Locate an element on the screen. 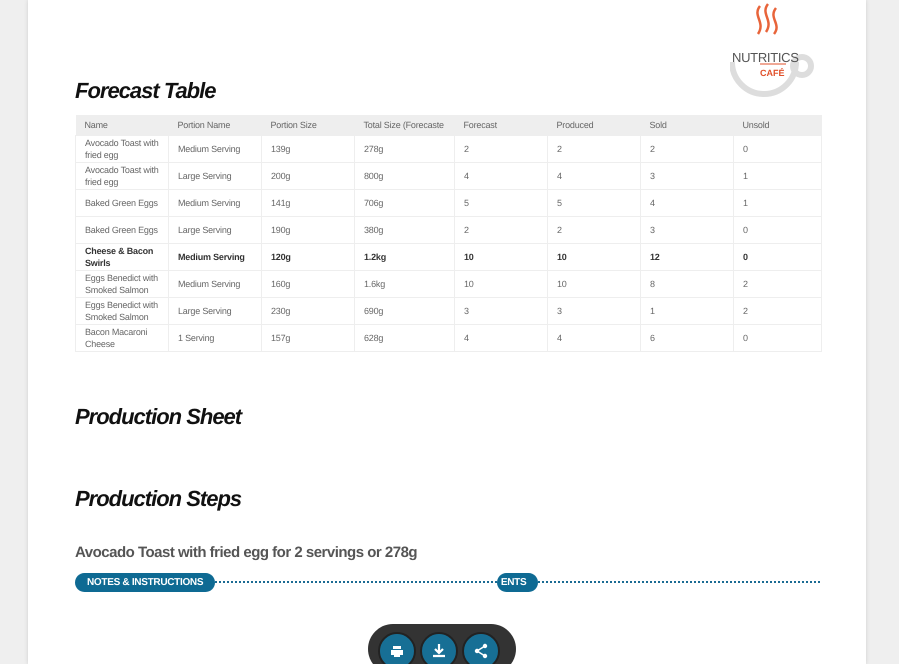 This screenshot has height=664, width=899. table-cell: 200g is located at coordinates (308, 176).